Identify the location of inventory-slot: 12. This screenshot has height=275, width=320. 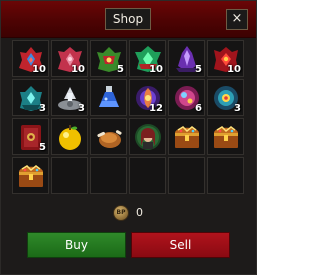
(147, 97).